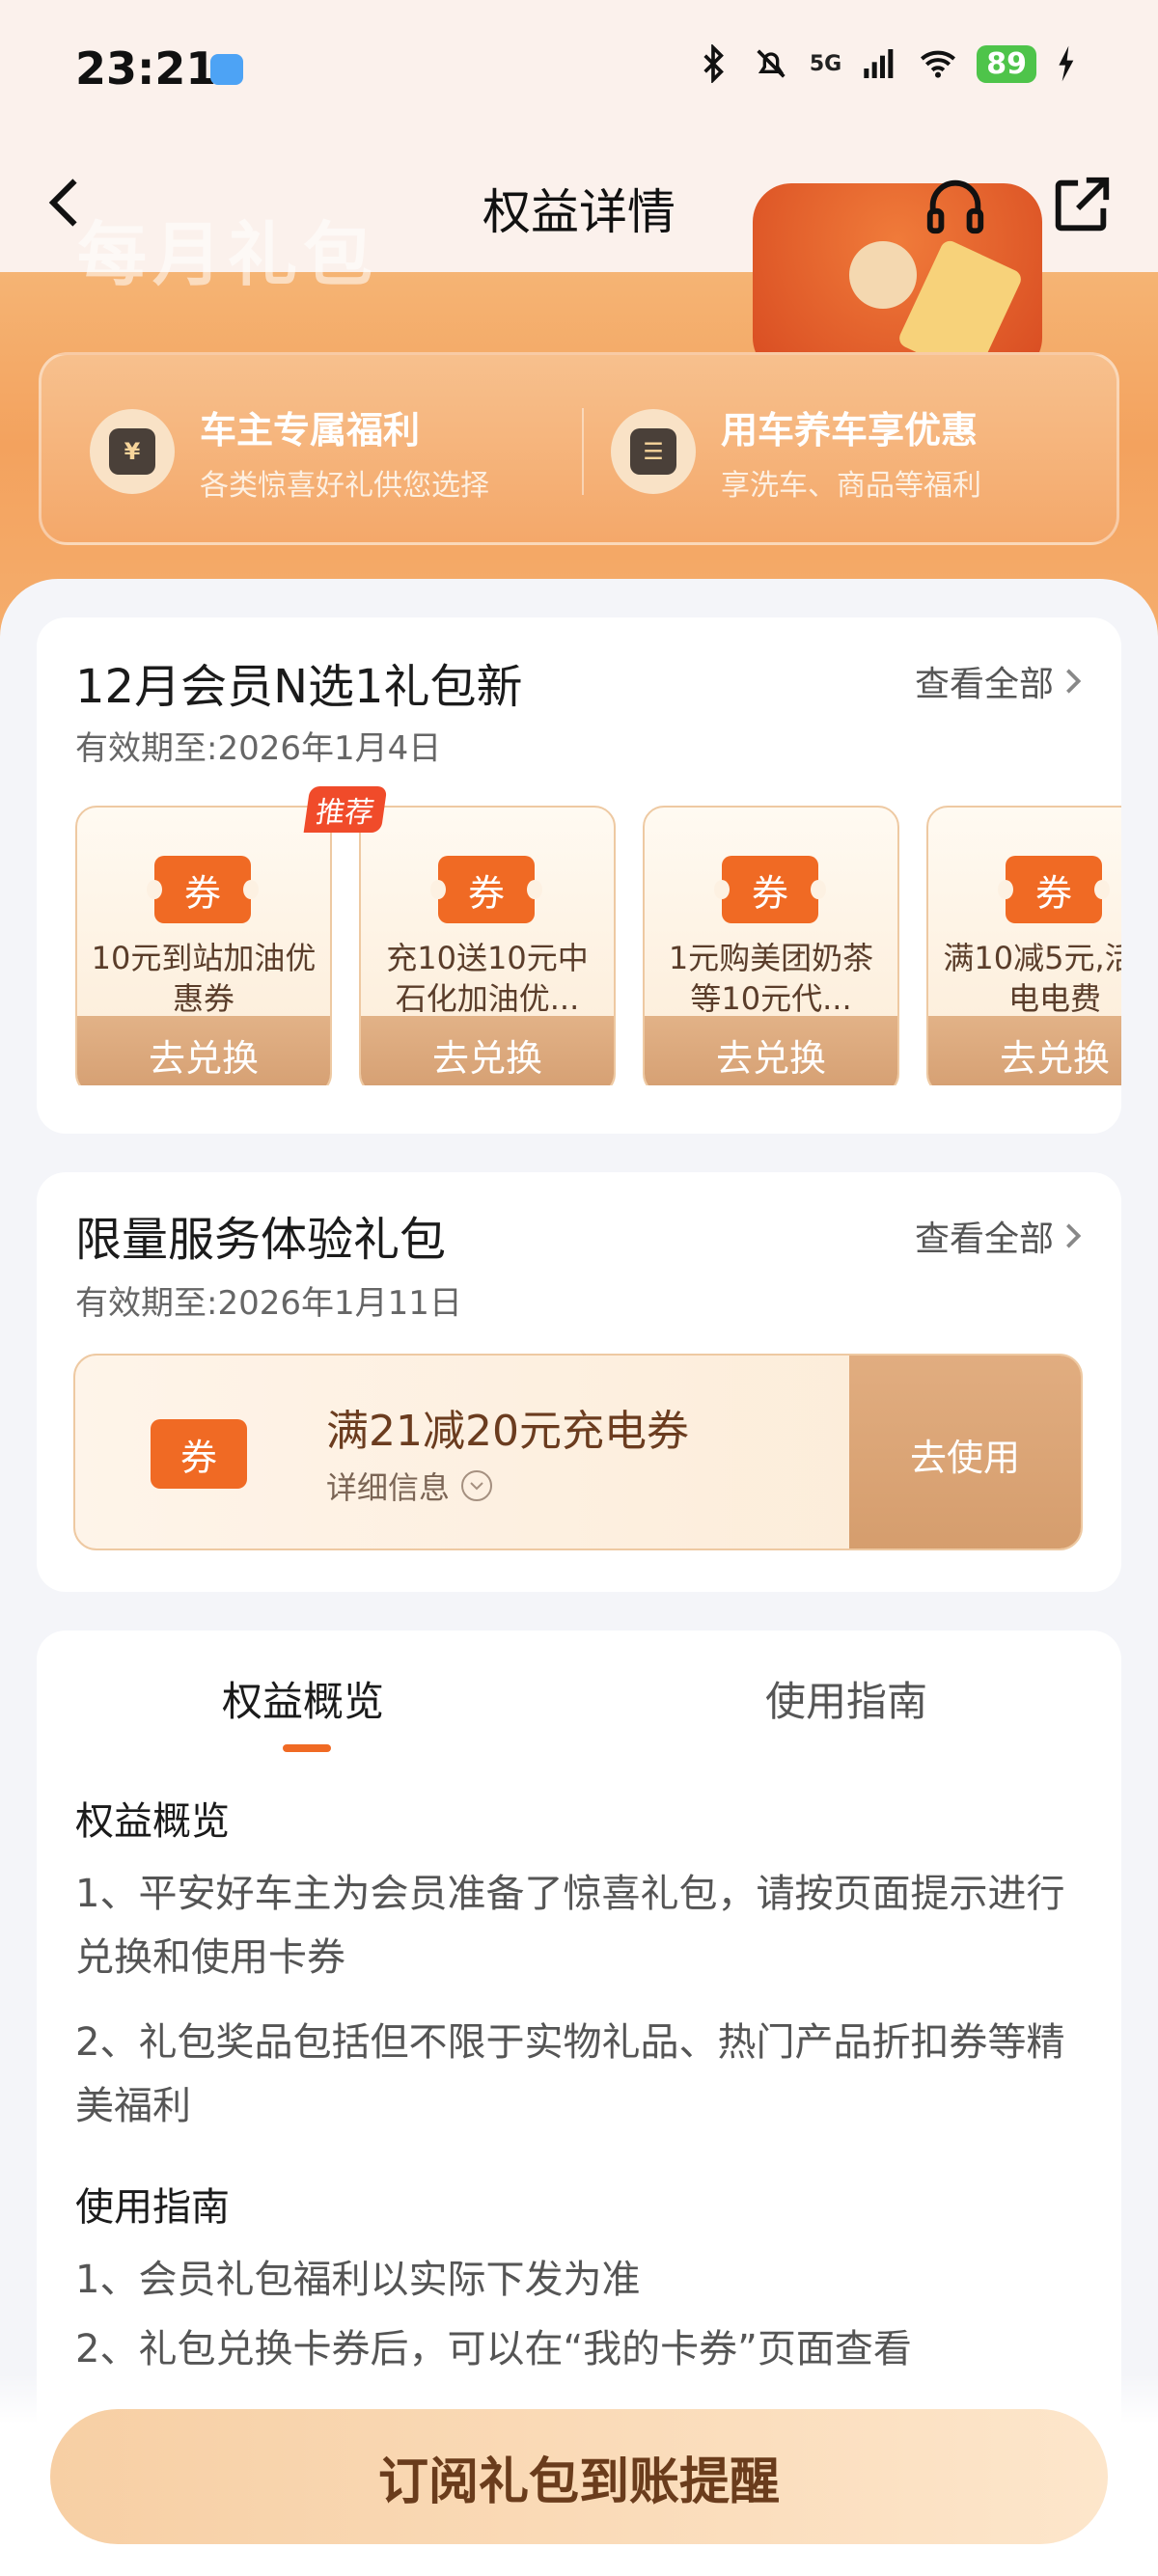 The width and height of the screenshot is (1158, 2576). Describe the element at coordinates (583, 452) in the screenshot. I see `divider` at that location.